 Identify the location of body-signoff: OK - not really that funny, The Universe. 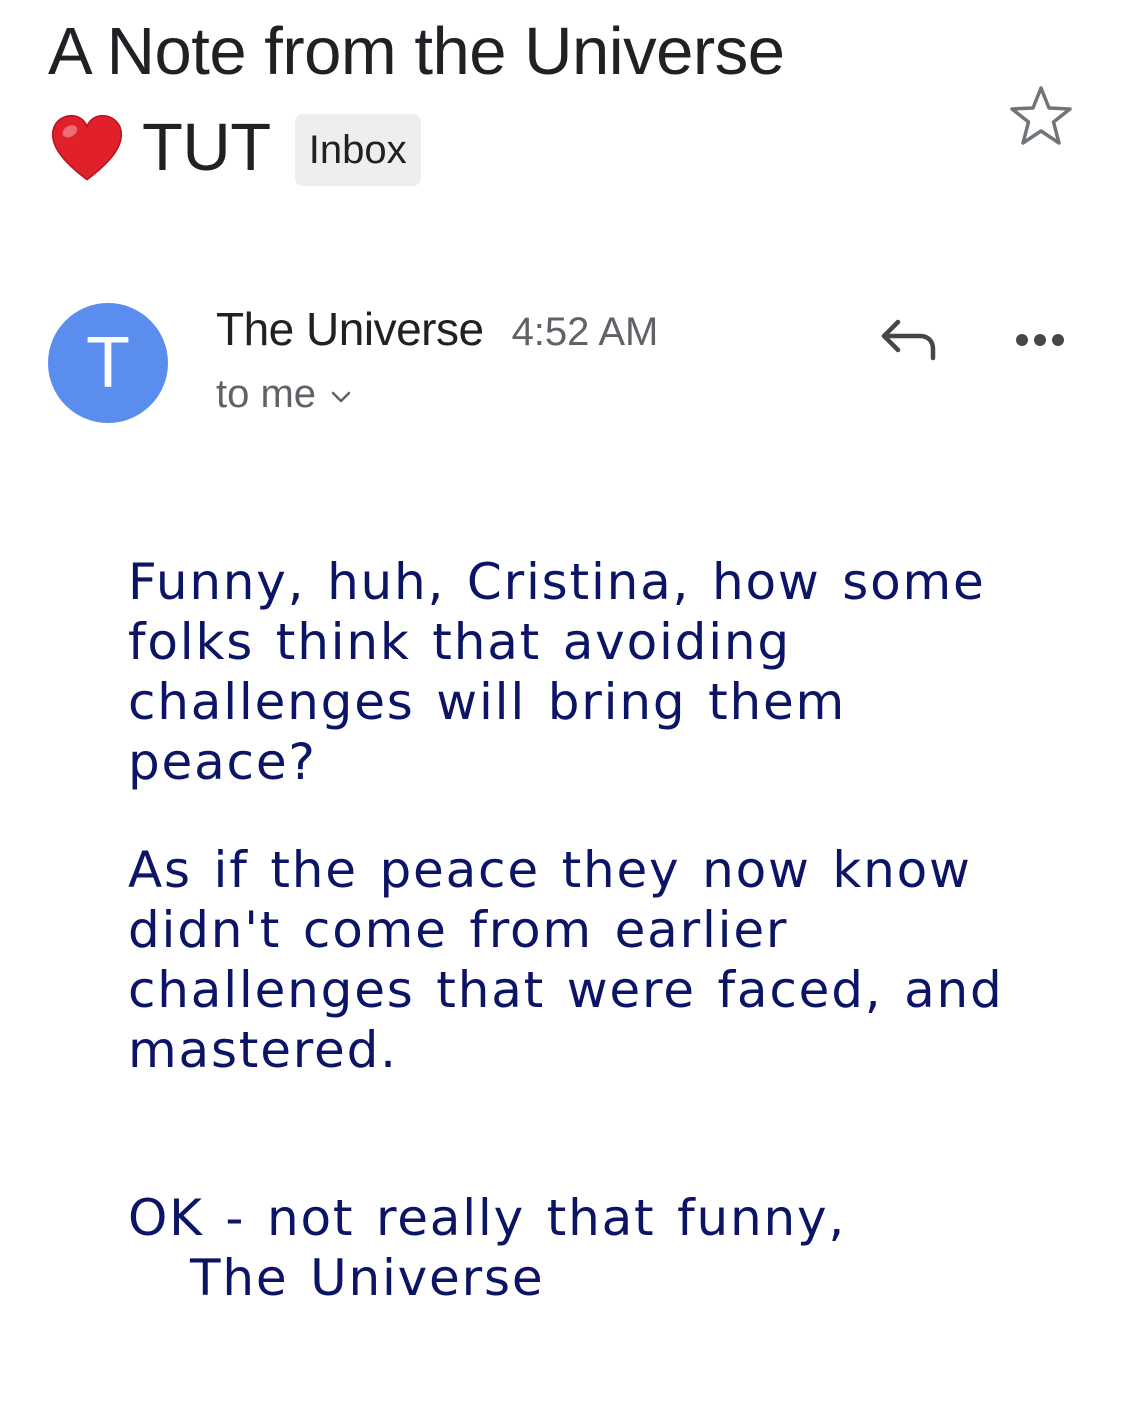
(578, 1248).